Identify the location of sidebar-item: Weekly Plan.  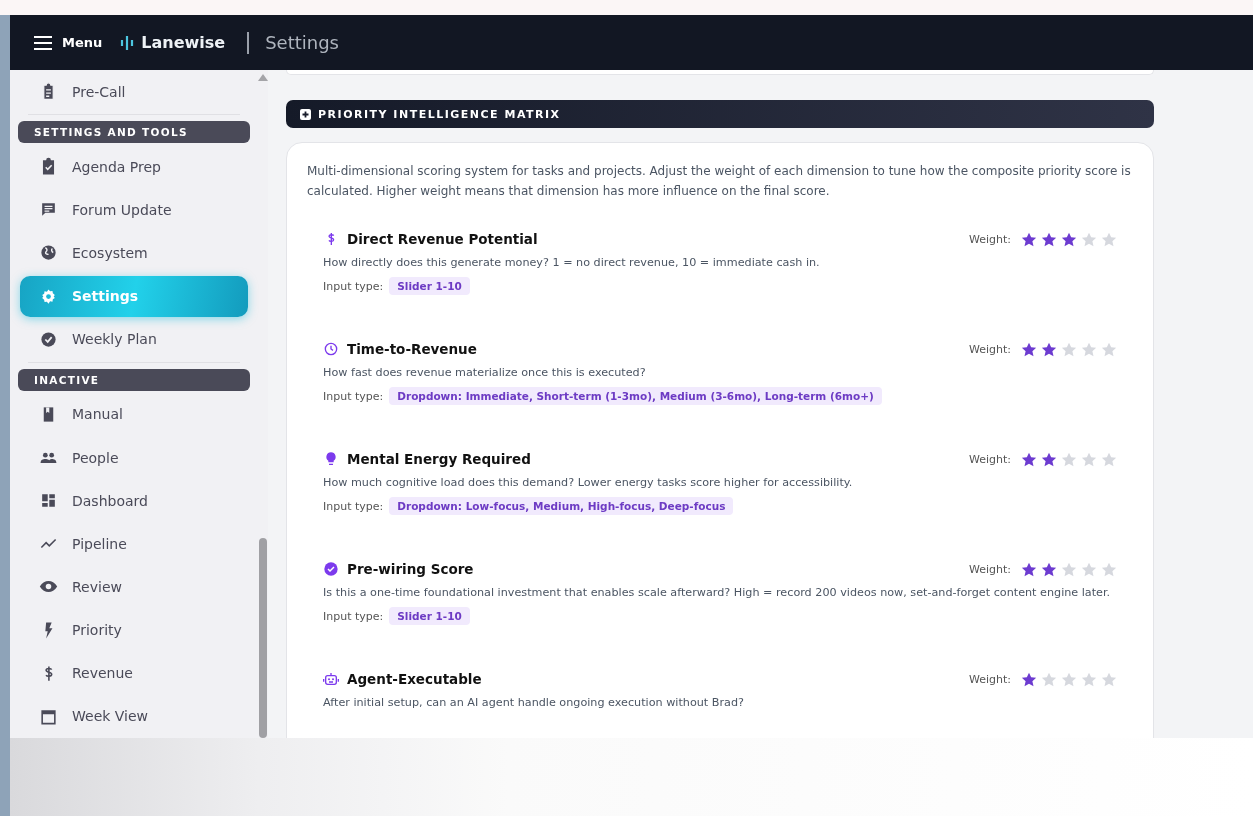
(134, 339).